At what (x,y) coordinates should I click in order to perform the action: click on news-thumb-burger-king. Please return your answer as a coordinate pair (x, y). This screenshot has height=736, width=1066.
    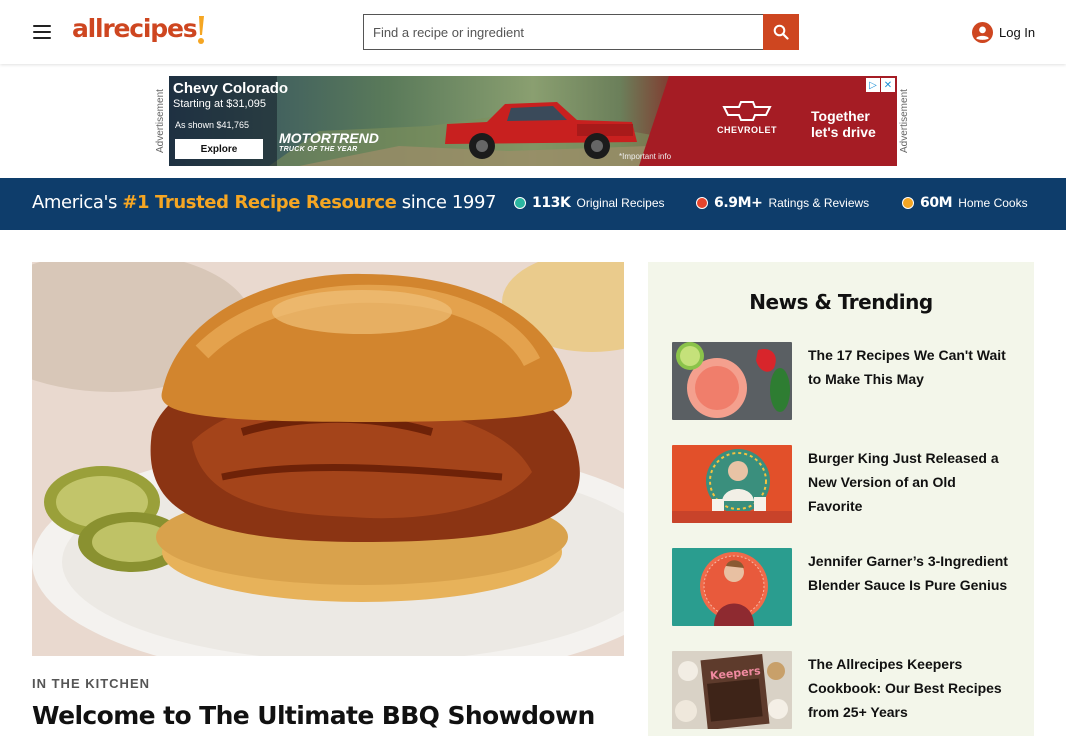
    Looking at the image, I should click on (732, 484).